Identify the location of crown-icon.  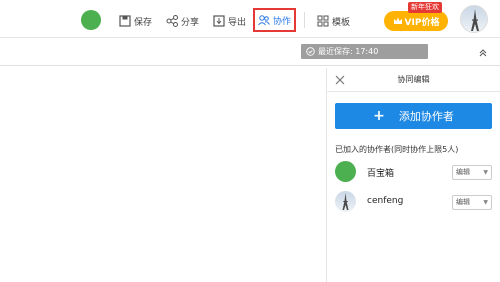
(397, 20).